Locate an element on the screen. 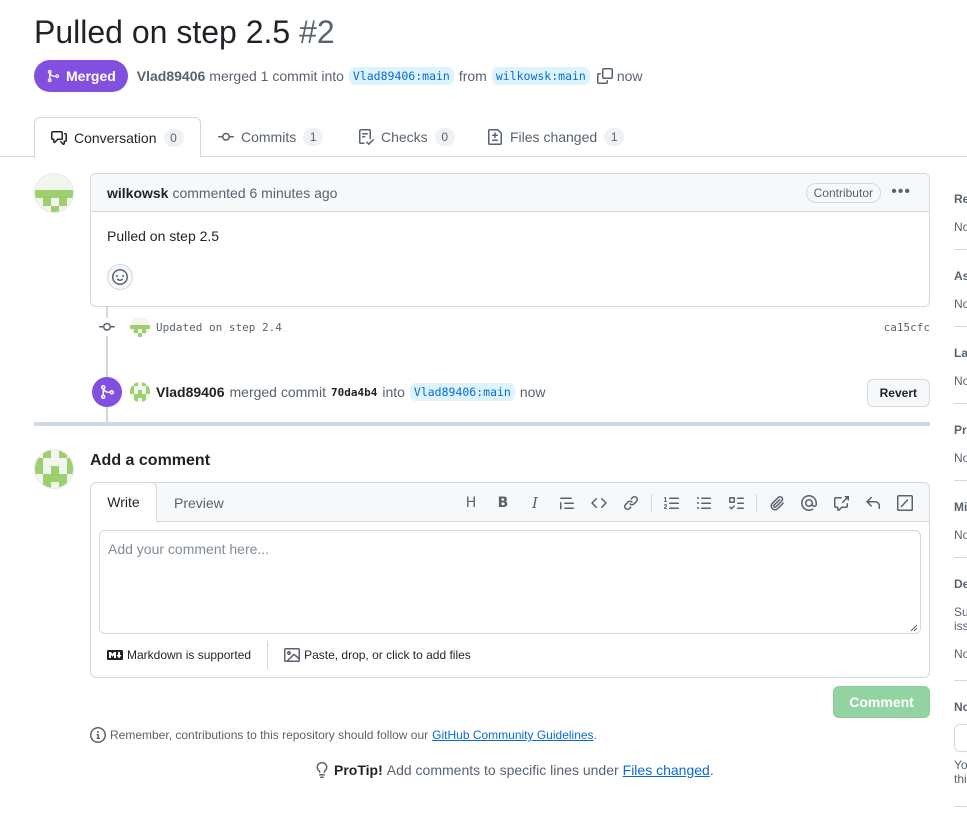 Image resolution: width=967 pixels, height=814 pixels. tab-preview: Preview is located at coordinates (199, 503).